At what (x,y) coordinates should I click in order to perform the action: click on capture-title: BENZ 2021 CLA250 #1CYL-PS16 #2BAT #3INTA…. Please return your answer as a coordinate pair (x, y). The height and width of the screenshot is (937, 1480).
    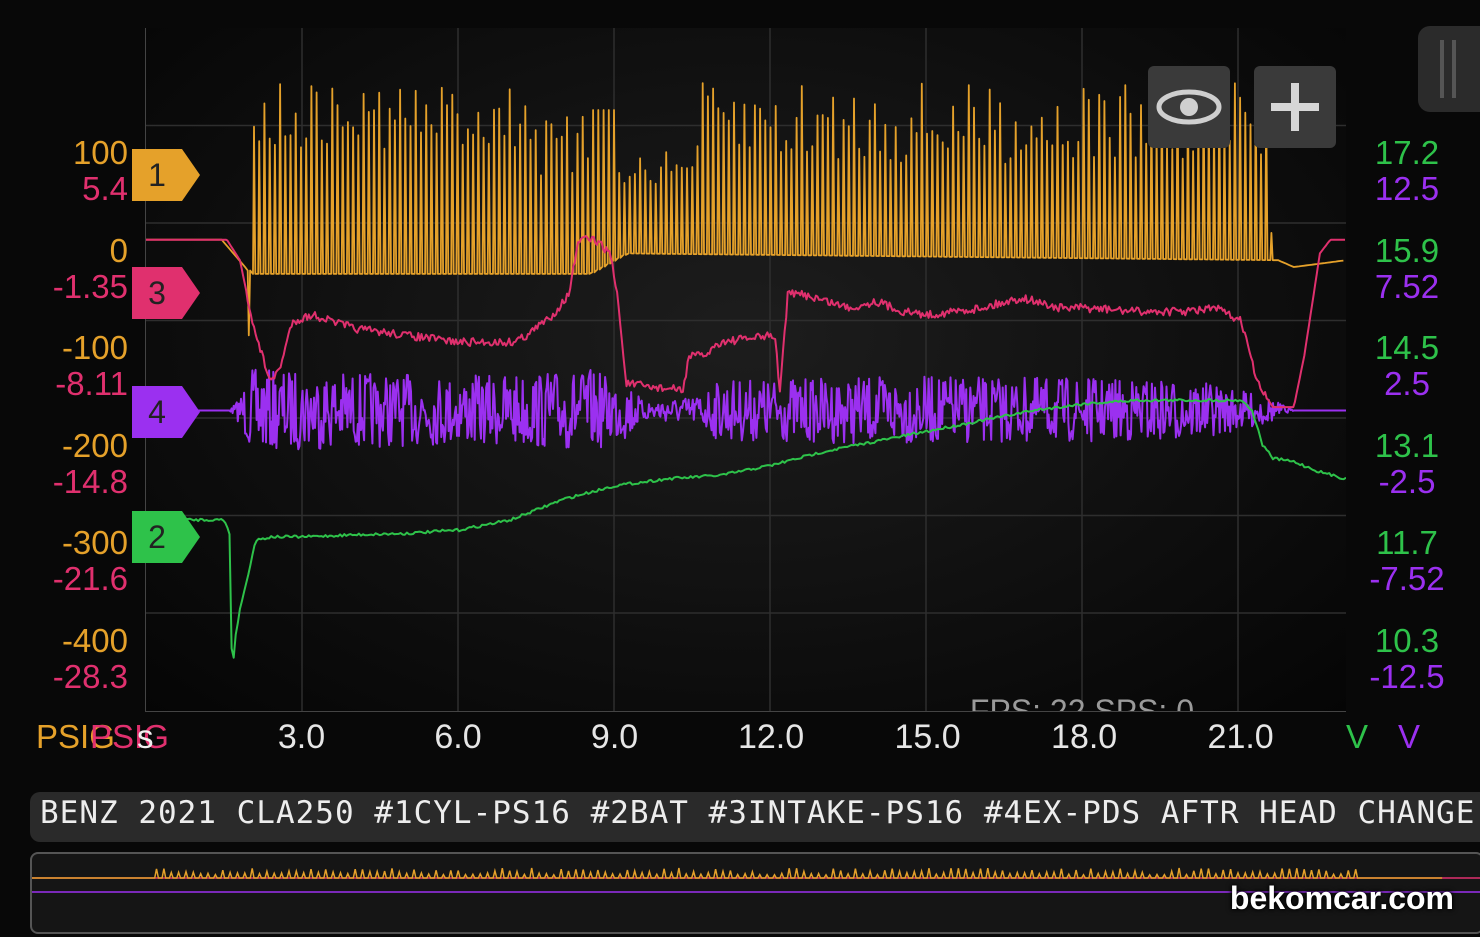
    Looking at the image, I should click on (758, 813).